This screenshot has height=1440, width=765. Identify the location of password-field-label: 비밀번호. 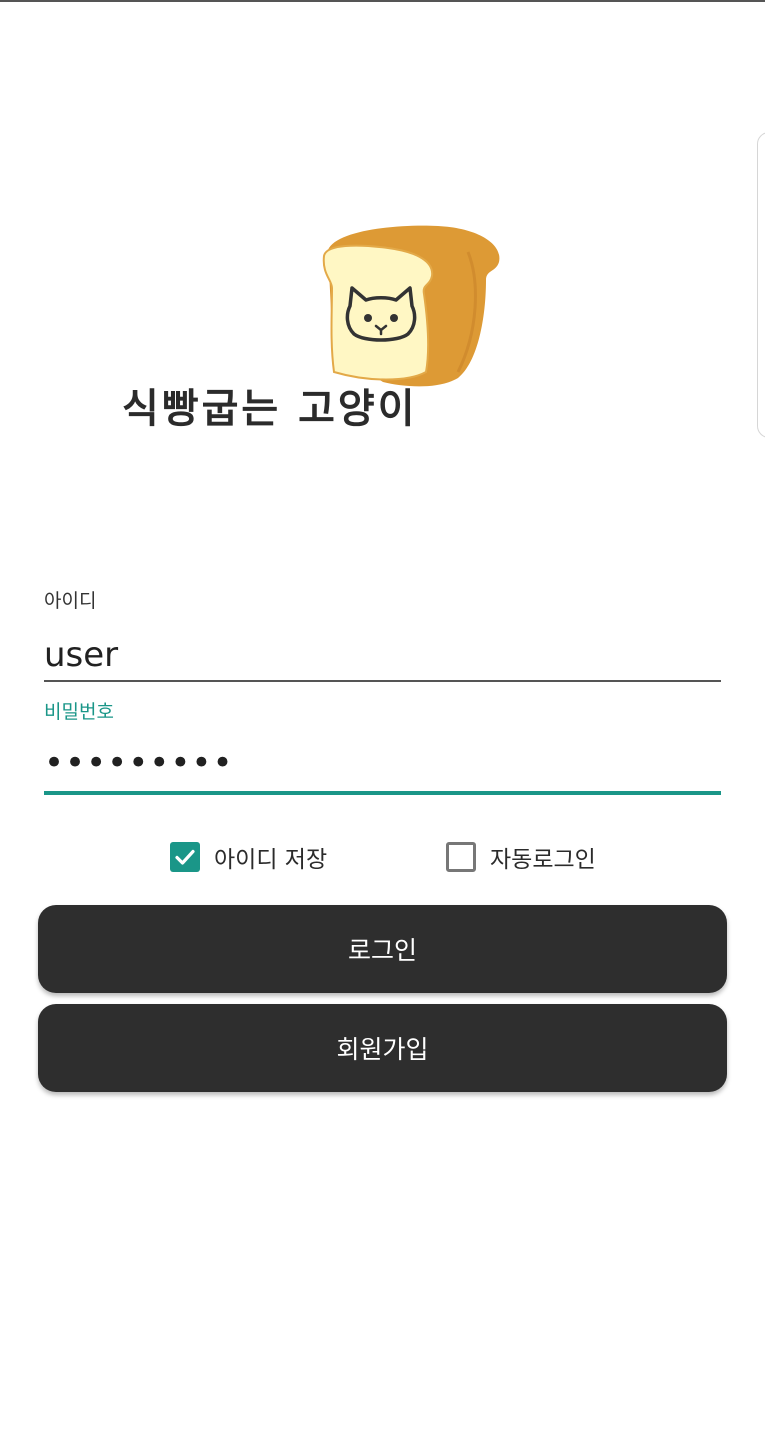
(79, 712).